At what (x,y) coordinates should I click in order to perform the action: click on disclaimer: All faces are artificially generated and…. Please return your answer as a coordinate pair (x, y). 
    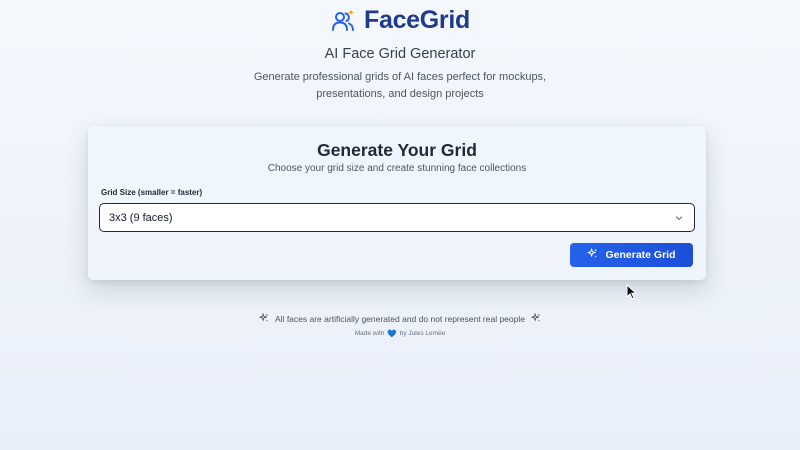
    Looking at the image, I should click on (400, 319).